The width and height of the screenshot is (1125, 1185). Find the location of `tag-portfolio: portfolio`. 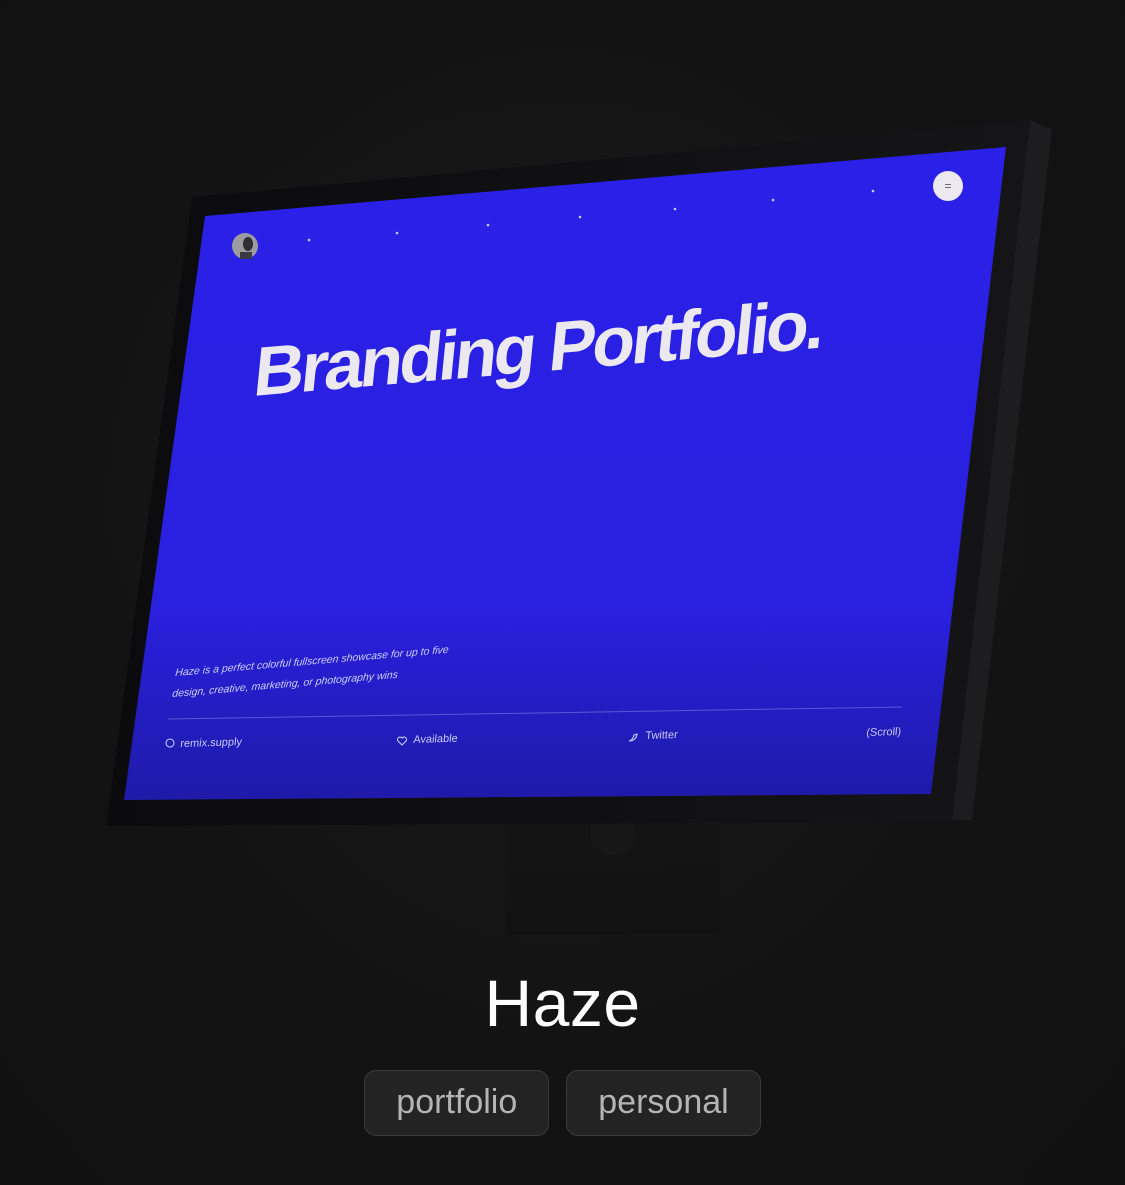

tag-portfolio: portfolio is located at coordinates (457, 1103).